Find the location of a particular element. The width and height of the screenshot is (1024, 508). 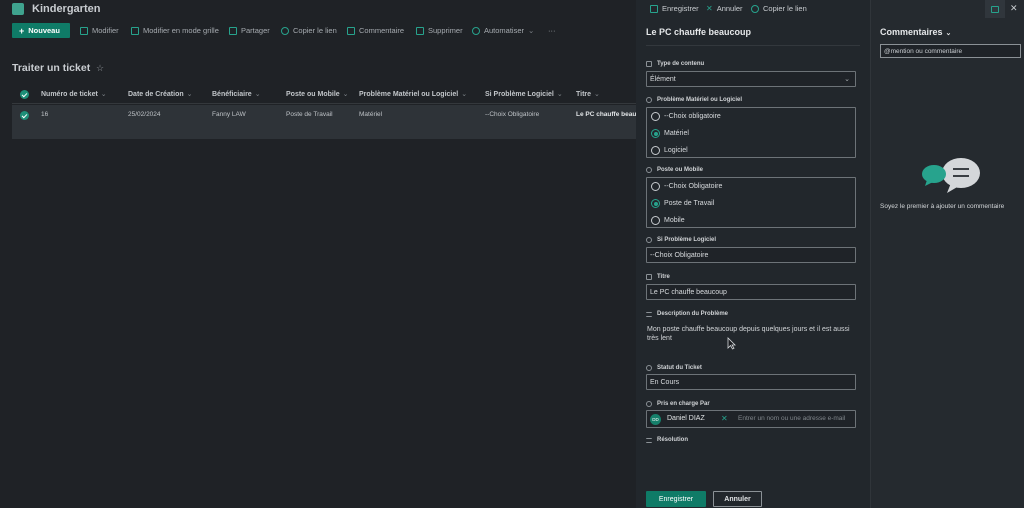

panel-cancel-button: ✕ Annuler is located at coordinates (724, 8).